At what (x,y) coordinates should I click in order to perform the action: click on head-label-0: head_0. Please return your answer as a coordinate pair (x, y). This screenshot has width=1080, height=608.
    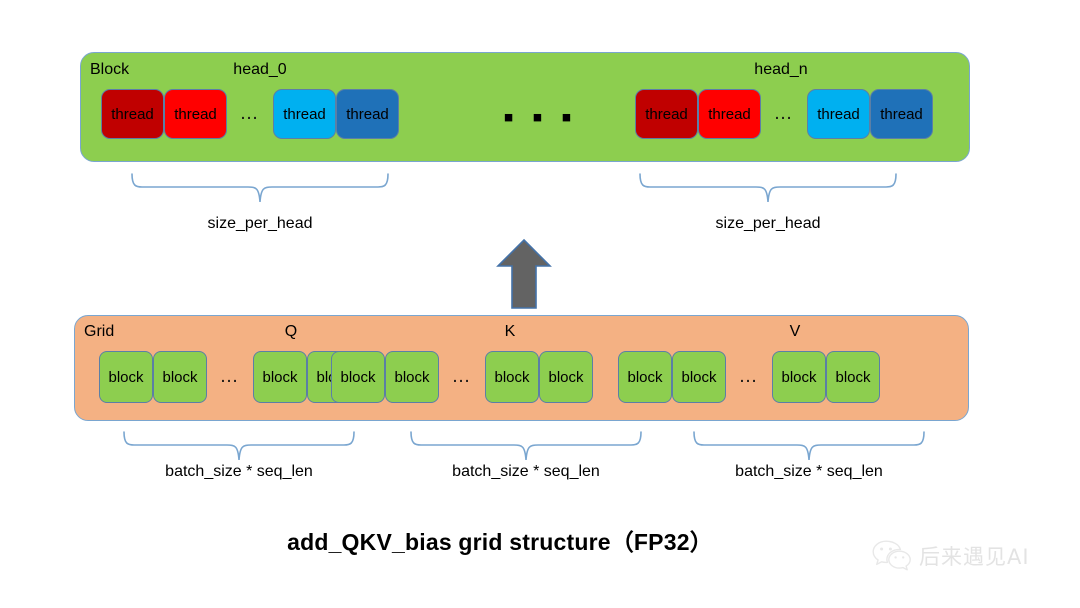
    Looking at the image, I should click on (260, 69).